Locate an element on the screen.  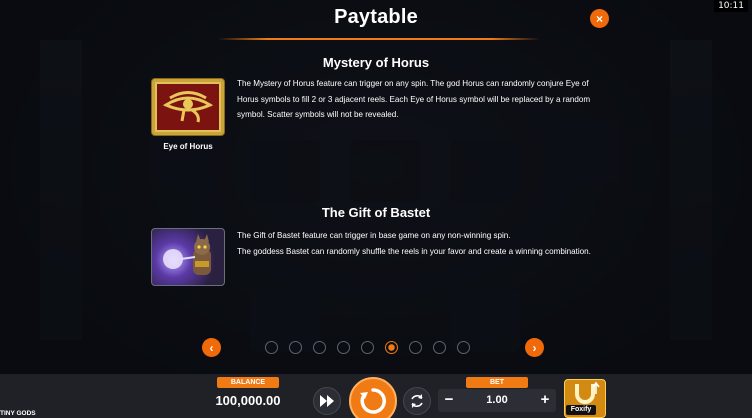
autoplay-icon is located at coordinates (417, 401).